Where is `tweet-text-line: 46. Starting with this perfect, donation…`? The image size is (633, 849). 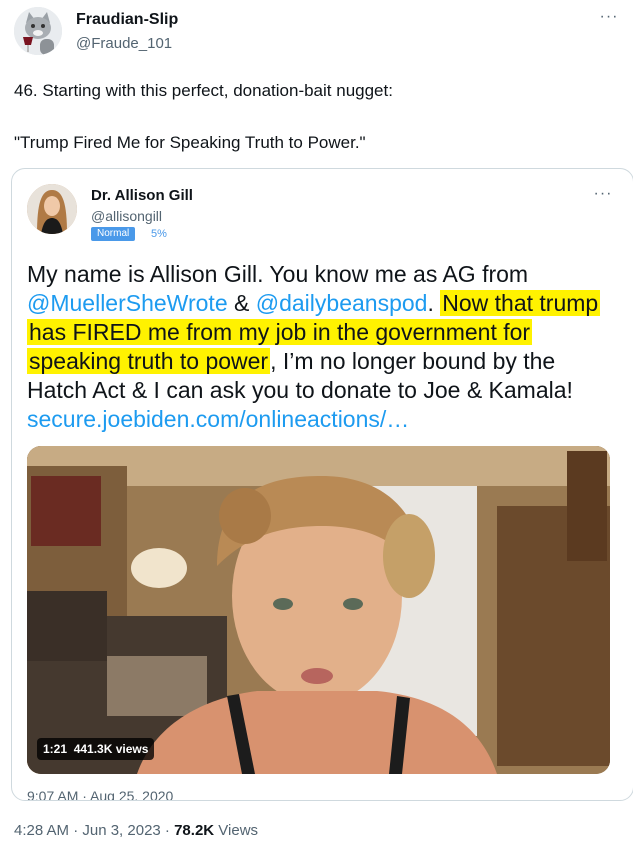
tweet-text-line: 46. Starting with this perfect, donation… is located at coordinates (203, 90).